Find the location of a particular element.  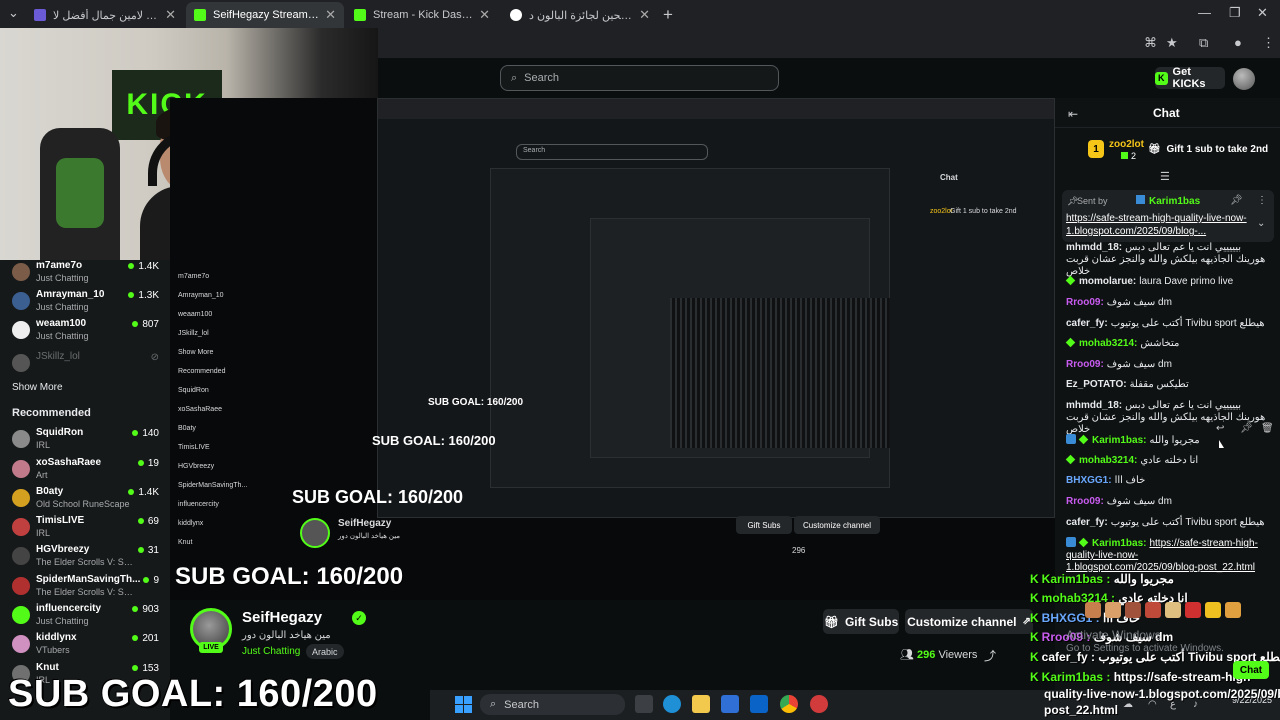

show-more-link: Show More is located at coordinates (37, 387).